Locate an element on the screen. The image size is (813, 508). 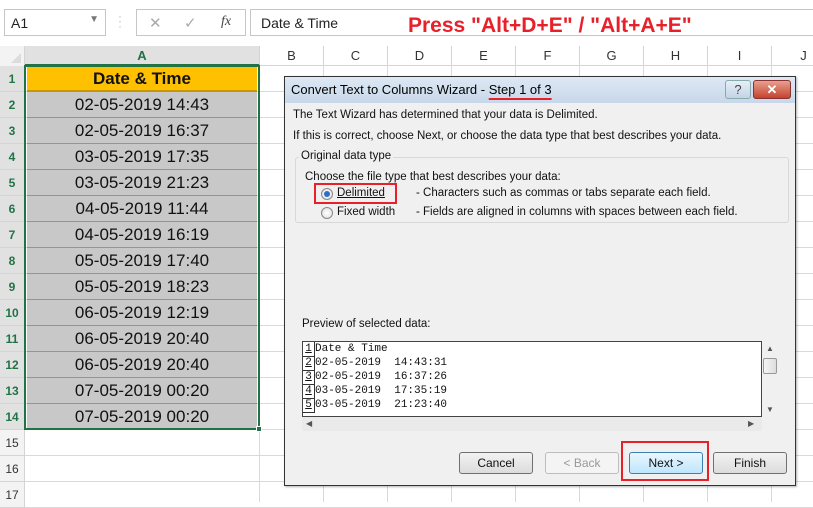
preview-line-text: Date & Time is located at coordinates (351, 349).